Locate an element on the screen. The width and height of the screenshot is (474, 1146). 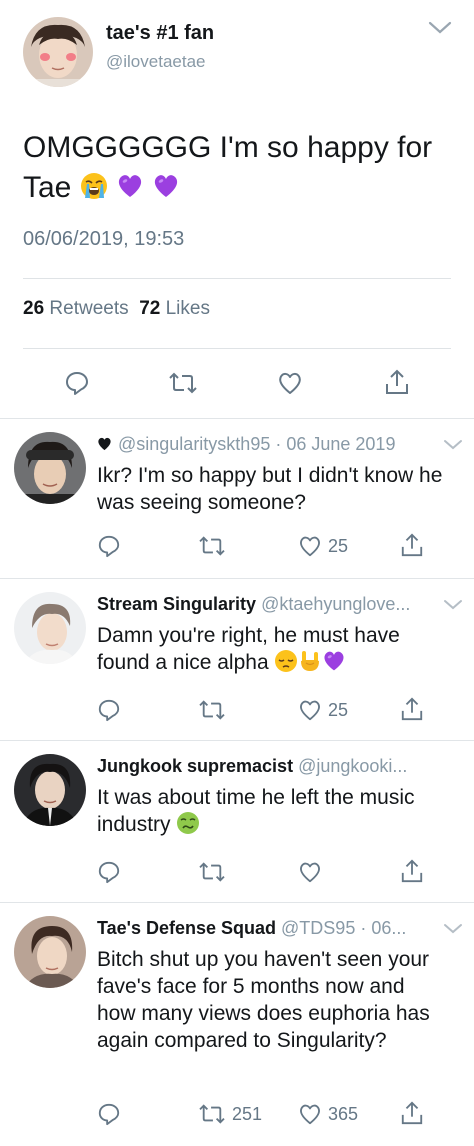
engagement-stats: 26 Retweets 72 Likes is located at coordinates (116, 309).